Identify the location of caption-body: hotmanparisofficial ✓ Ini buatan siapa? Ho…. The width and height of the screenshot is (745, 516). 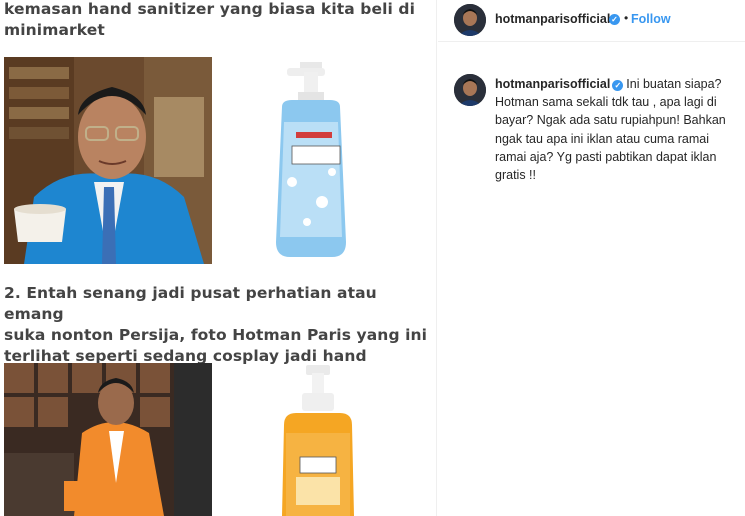
(615, 129).